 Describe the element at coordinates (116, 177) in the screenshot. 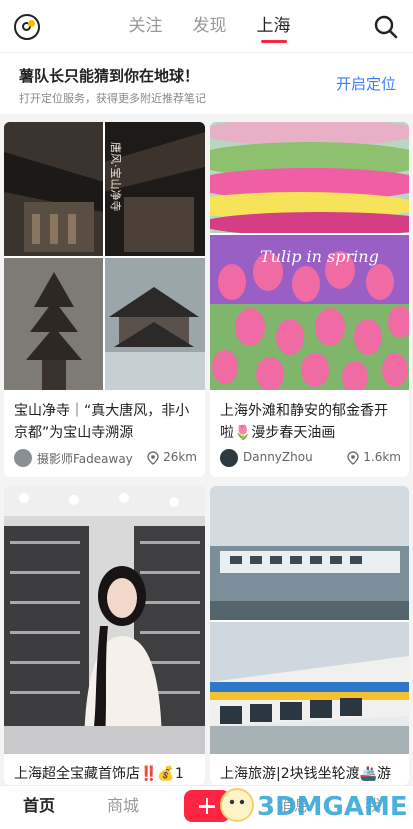

I see `temple-photo-caption: 唐风·宝山净寺` at that location.